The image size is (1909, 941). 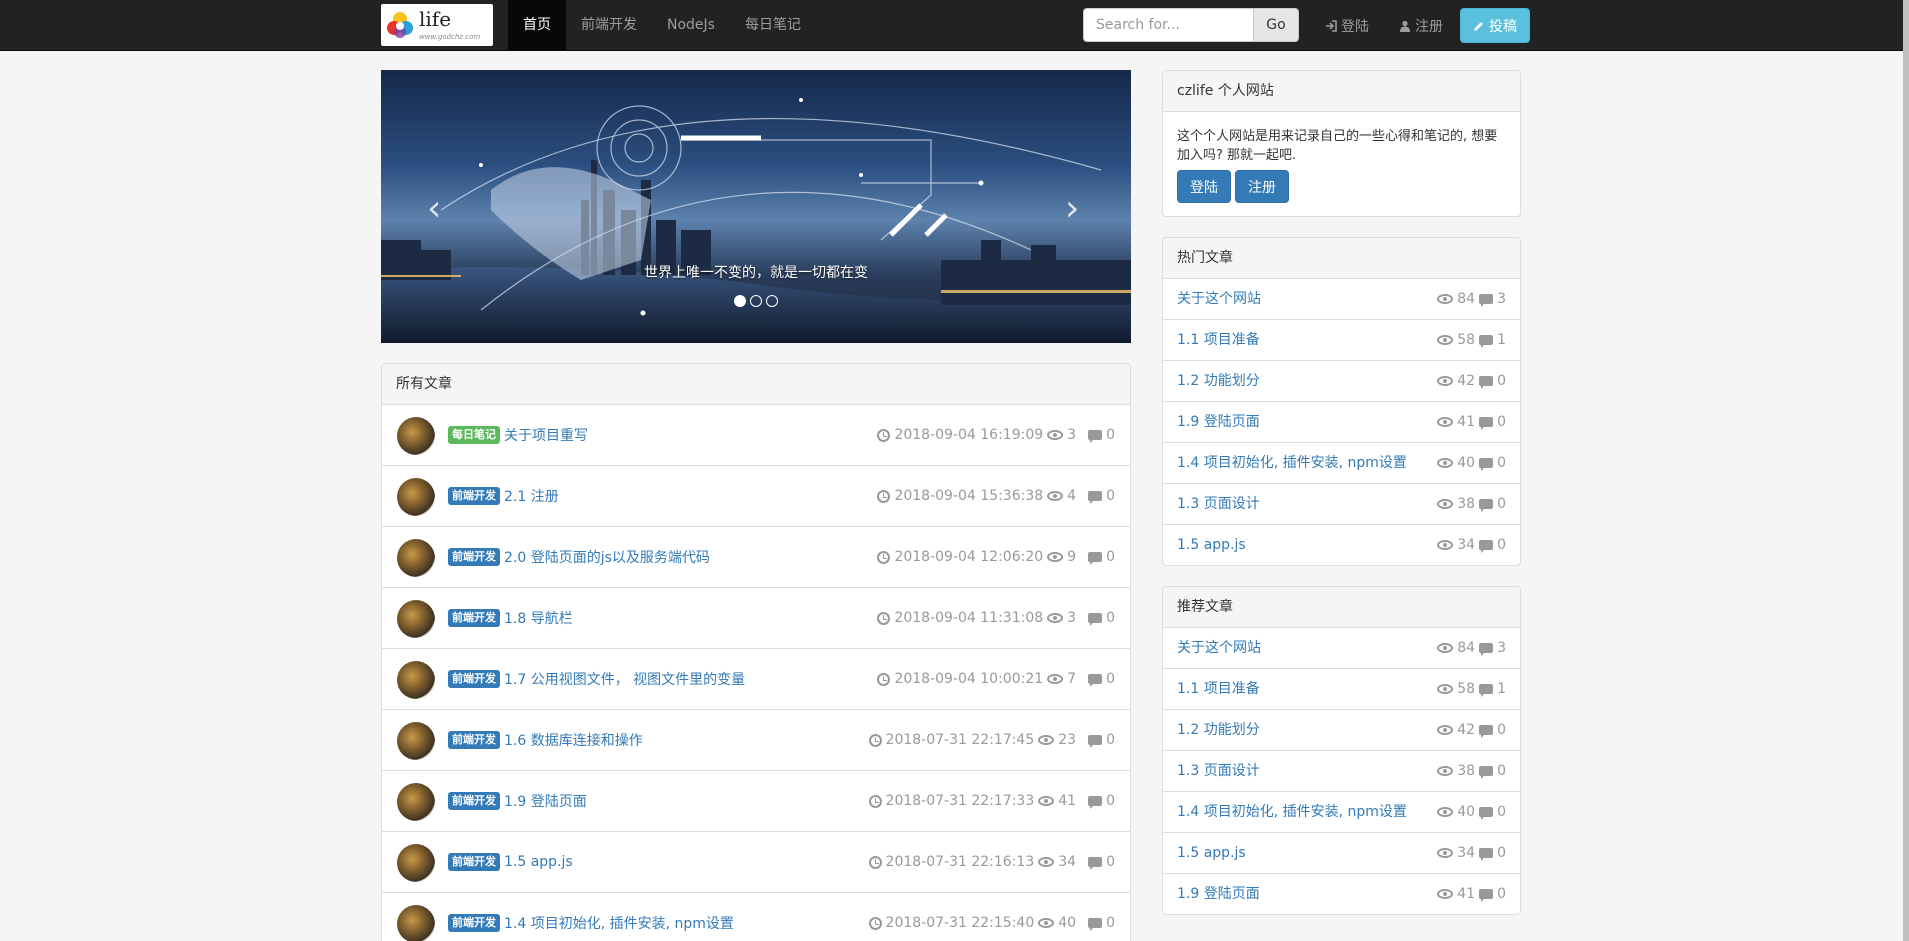 What do you see at coordinates (1211, 853) in the screenshot?
I see `recommended-article-link: 1.5 app.js` at bounding box center [1211, 853].